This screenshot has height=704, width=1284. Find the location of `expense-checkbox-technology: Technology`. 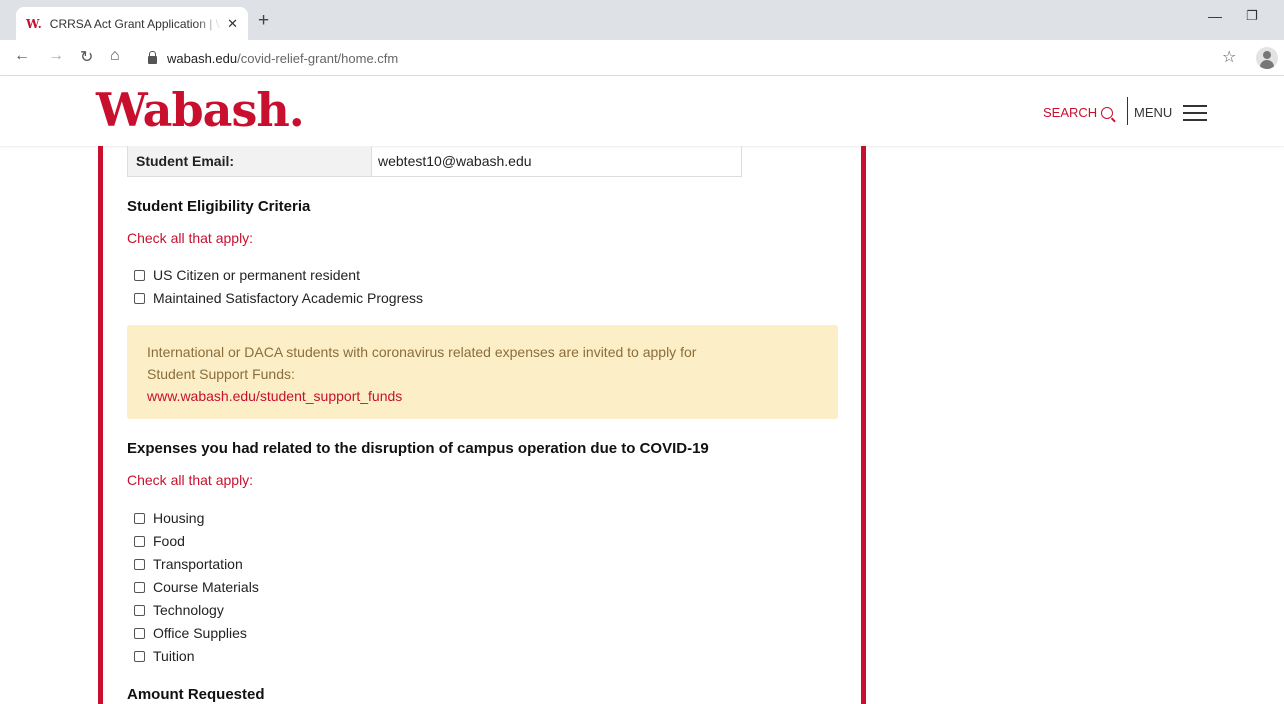

expense-checkbox-technology: Technology is located at coordinates (179, 610).